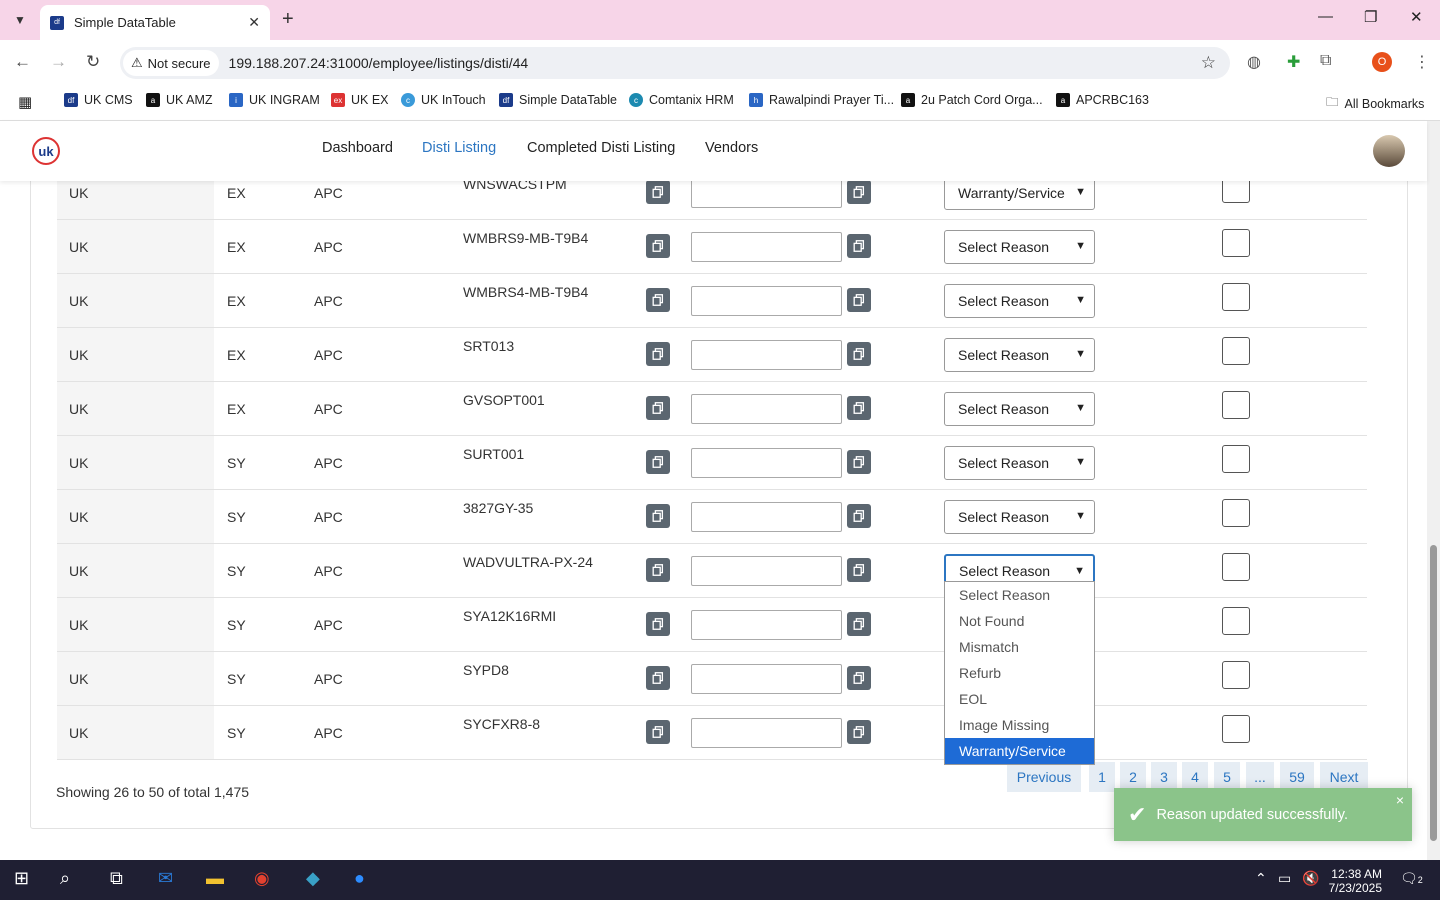 The width and height of the screenshot is (1440, 900). What do you see at coordinates (1102, 100) in the screenshot?
I see `bookmark-apcrbc163: a APCRBC163` at bounding box center [1102, 100].